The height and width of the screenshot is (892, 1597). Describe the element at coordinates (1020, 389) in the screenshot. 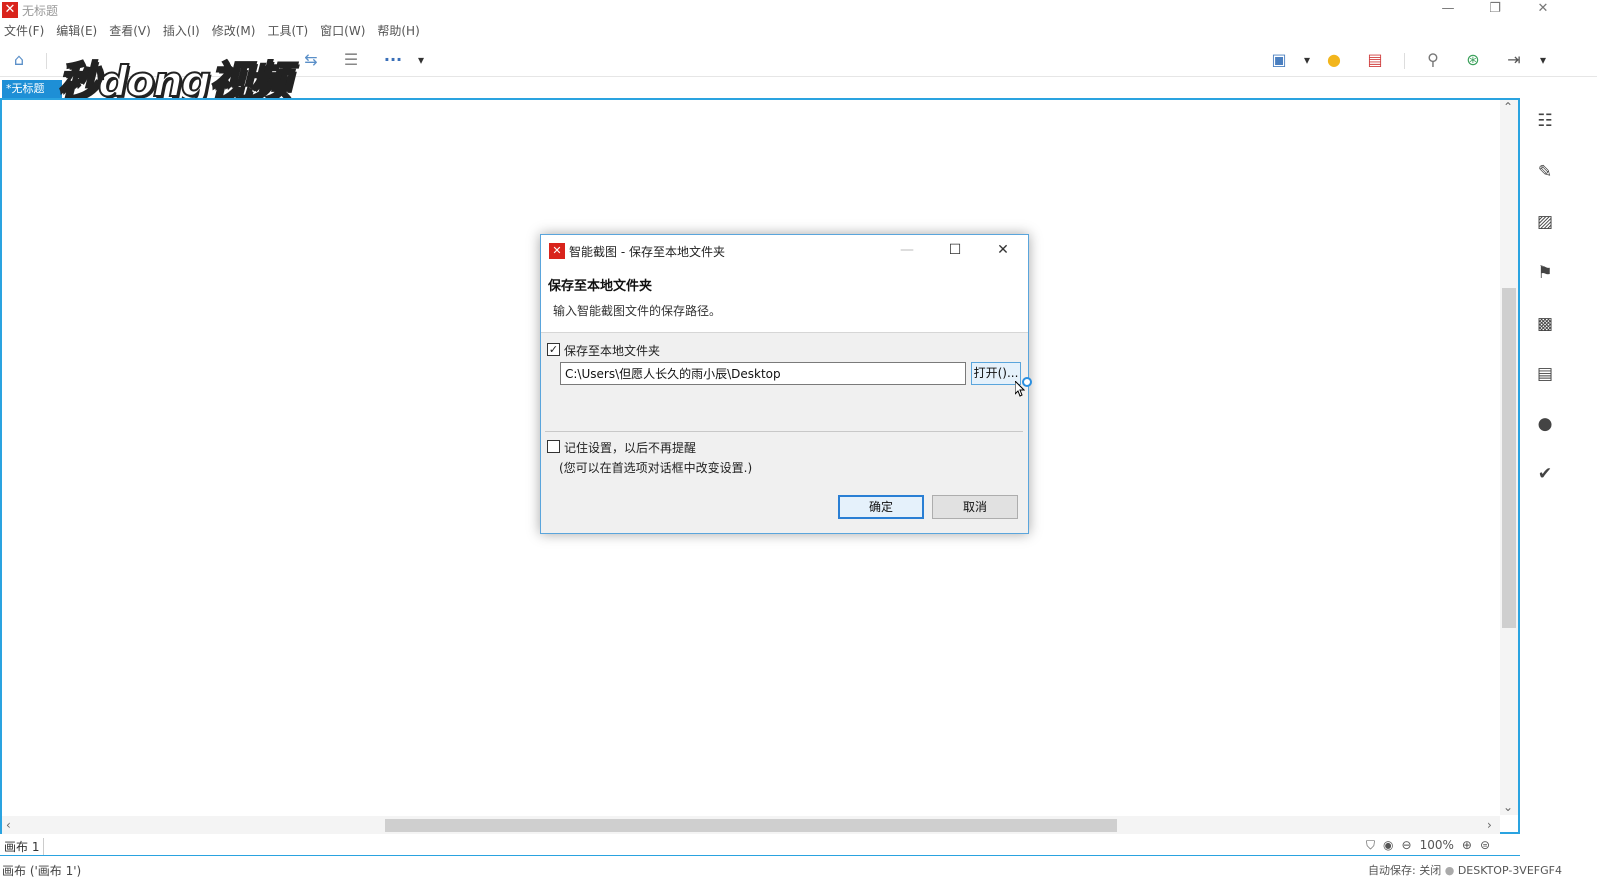

I see `mouse-cursor-icon` at that location.